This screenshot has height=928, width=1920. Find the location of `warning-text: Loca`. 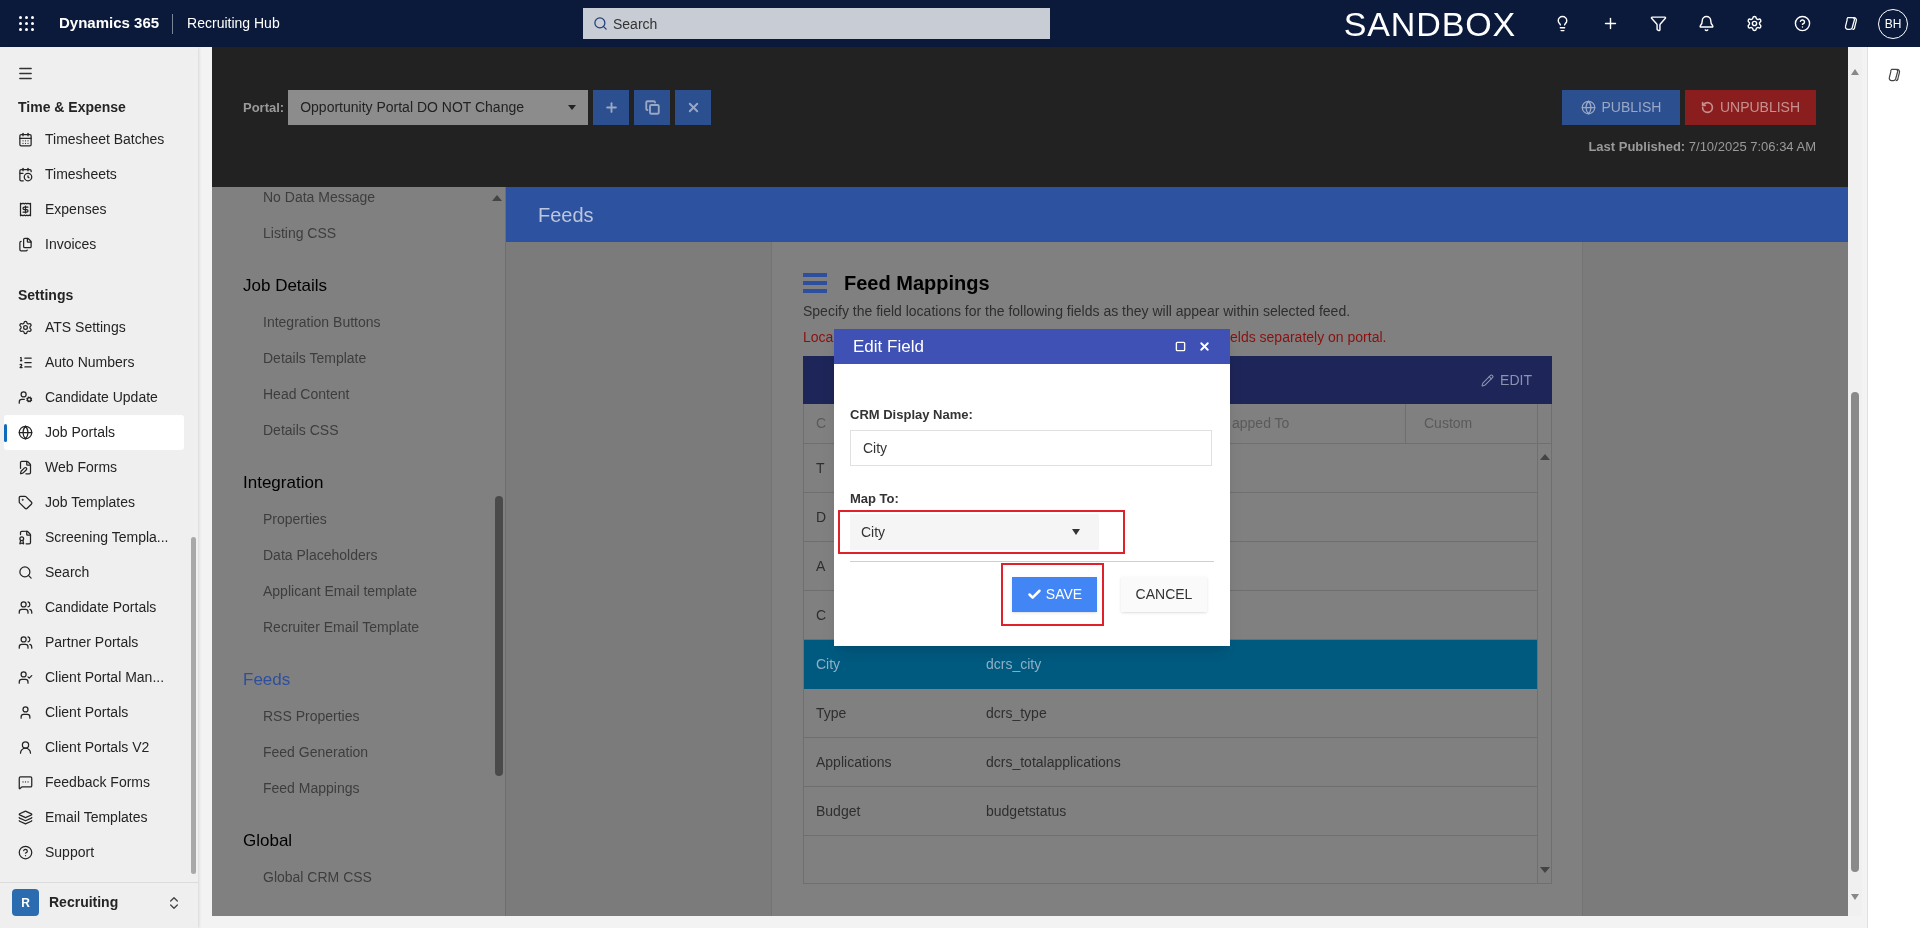

warning-text: Loca is located at coordinates (818, 337).